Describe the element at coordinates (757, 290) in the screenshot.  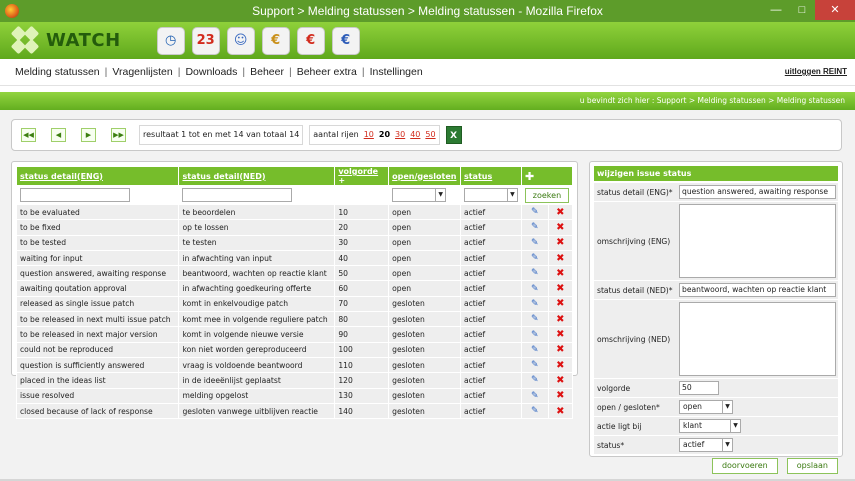
I see `detail-ned-input: beantwoord, wachten op reactie klant` at that location.